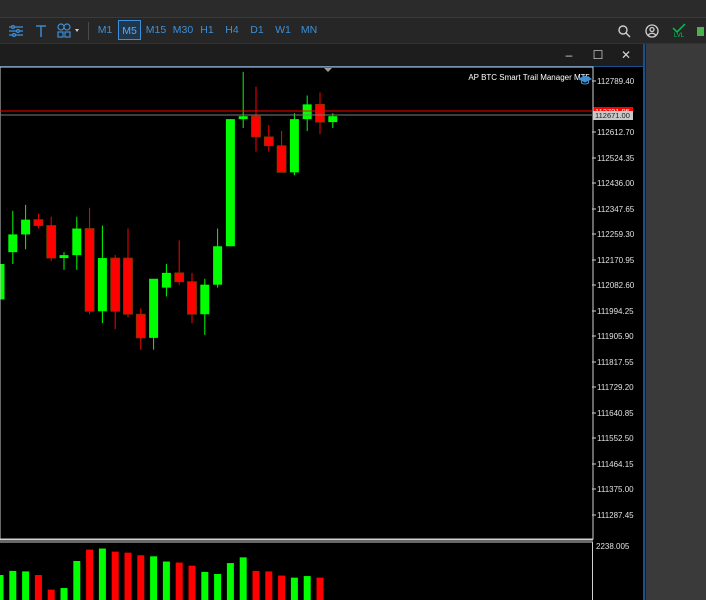 Image resolution: width=706 pixels, height=600 pixels. I want to click on price-tick-label: 112259.30, so click(616, 234).